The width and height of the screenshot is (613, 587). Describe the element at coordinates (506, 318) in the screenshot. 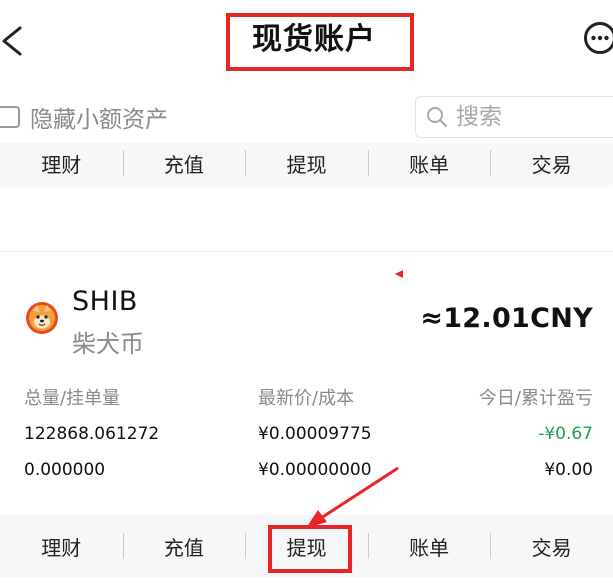

I see `coin-total-value: ≈12.01CNY` at that location.